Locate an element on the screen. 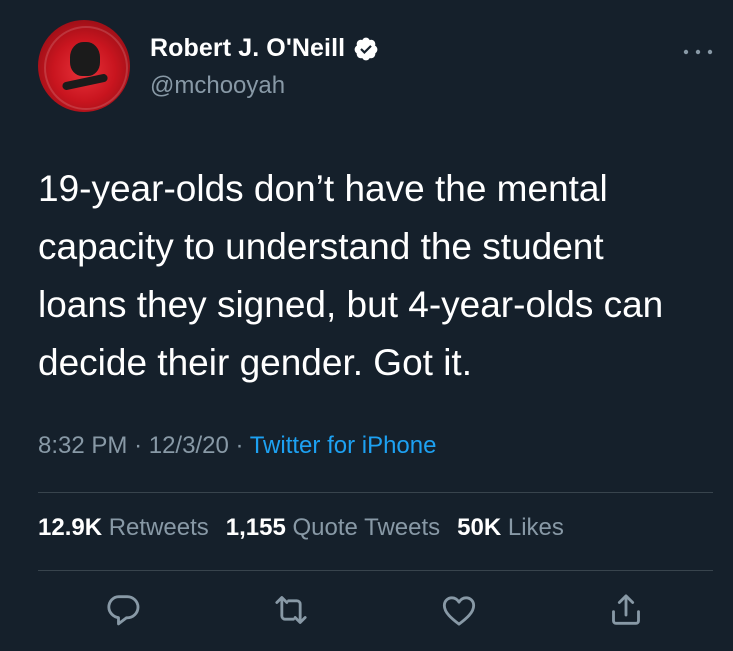 This screenshot has width=733, height=651. retweet-icon is located at coordinates (291, 610).